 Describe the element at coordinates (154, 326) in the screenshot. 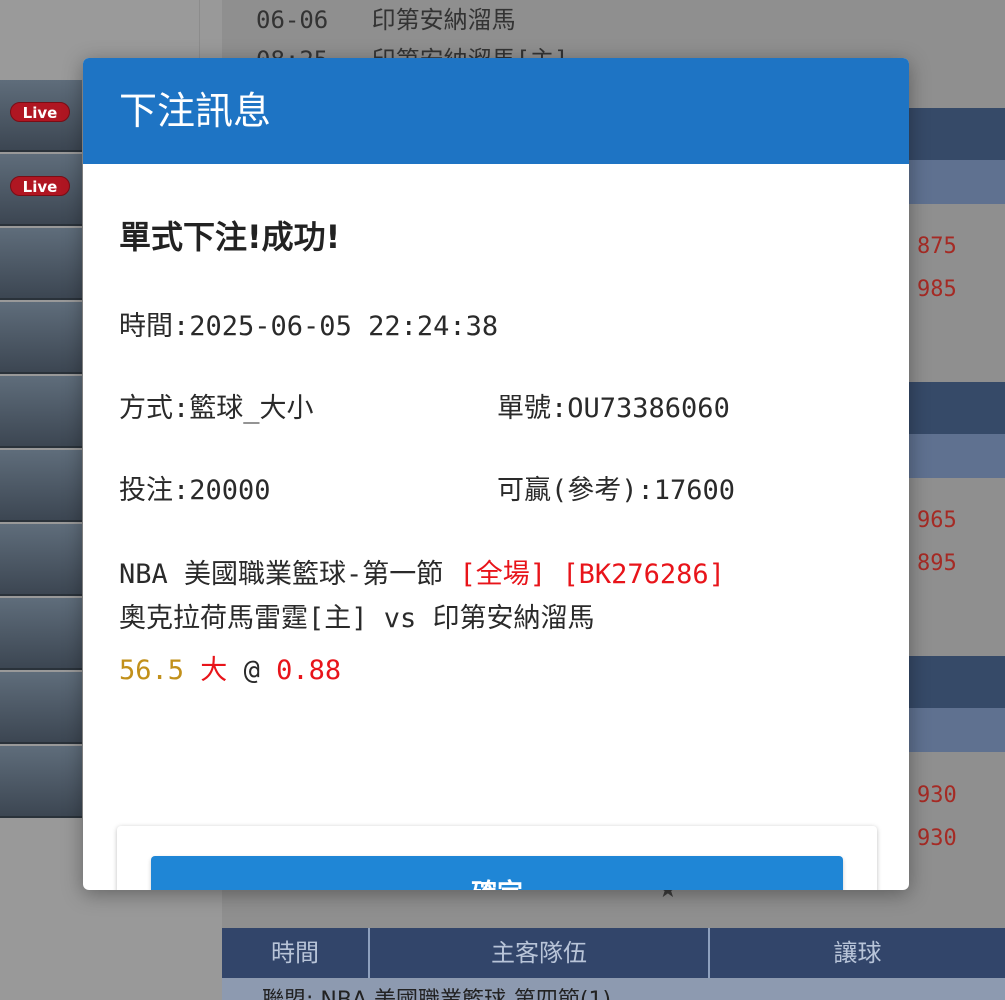

I see `bet-time-label: 時間:` at that location.